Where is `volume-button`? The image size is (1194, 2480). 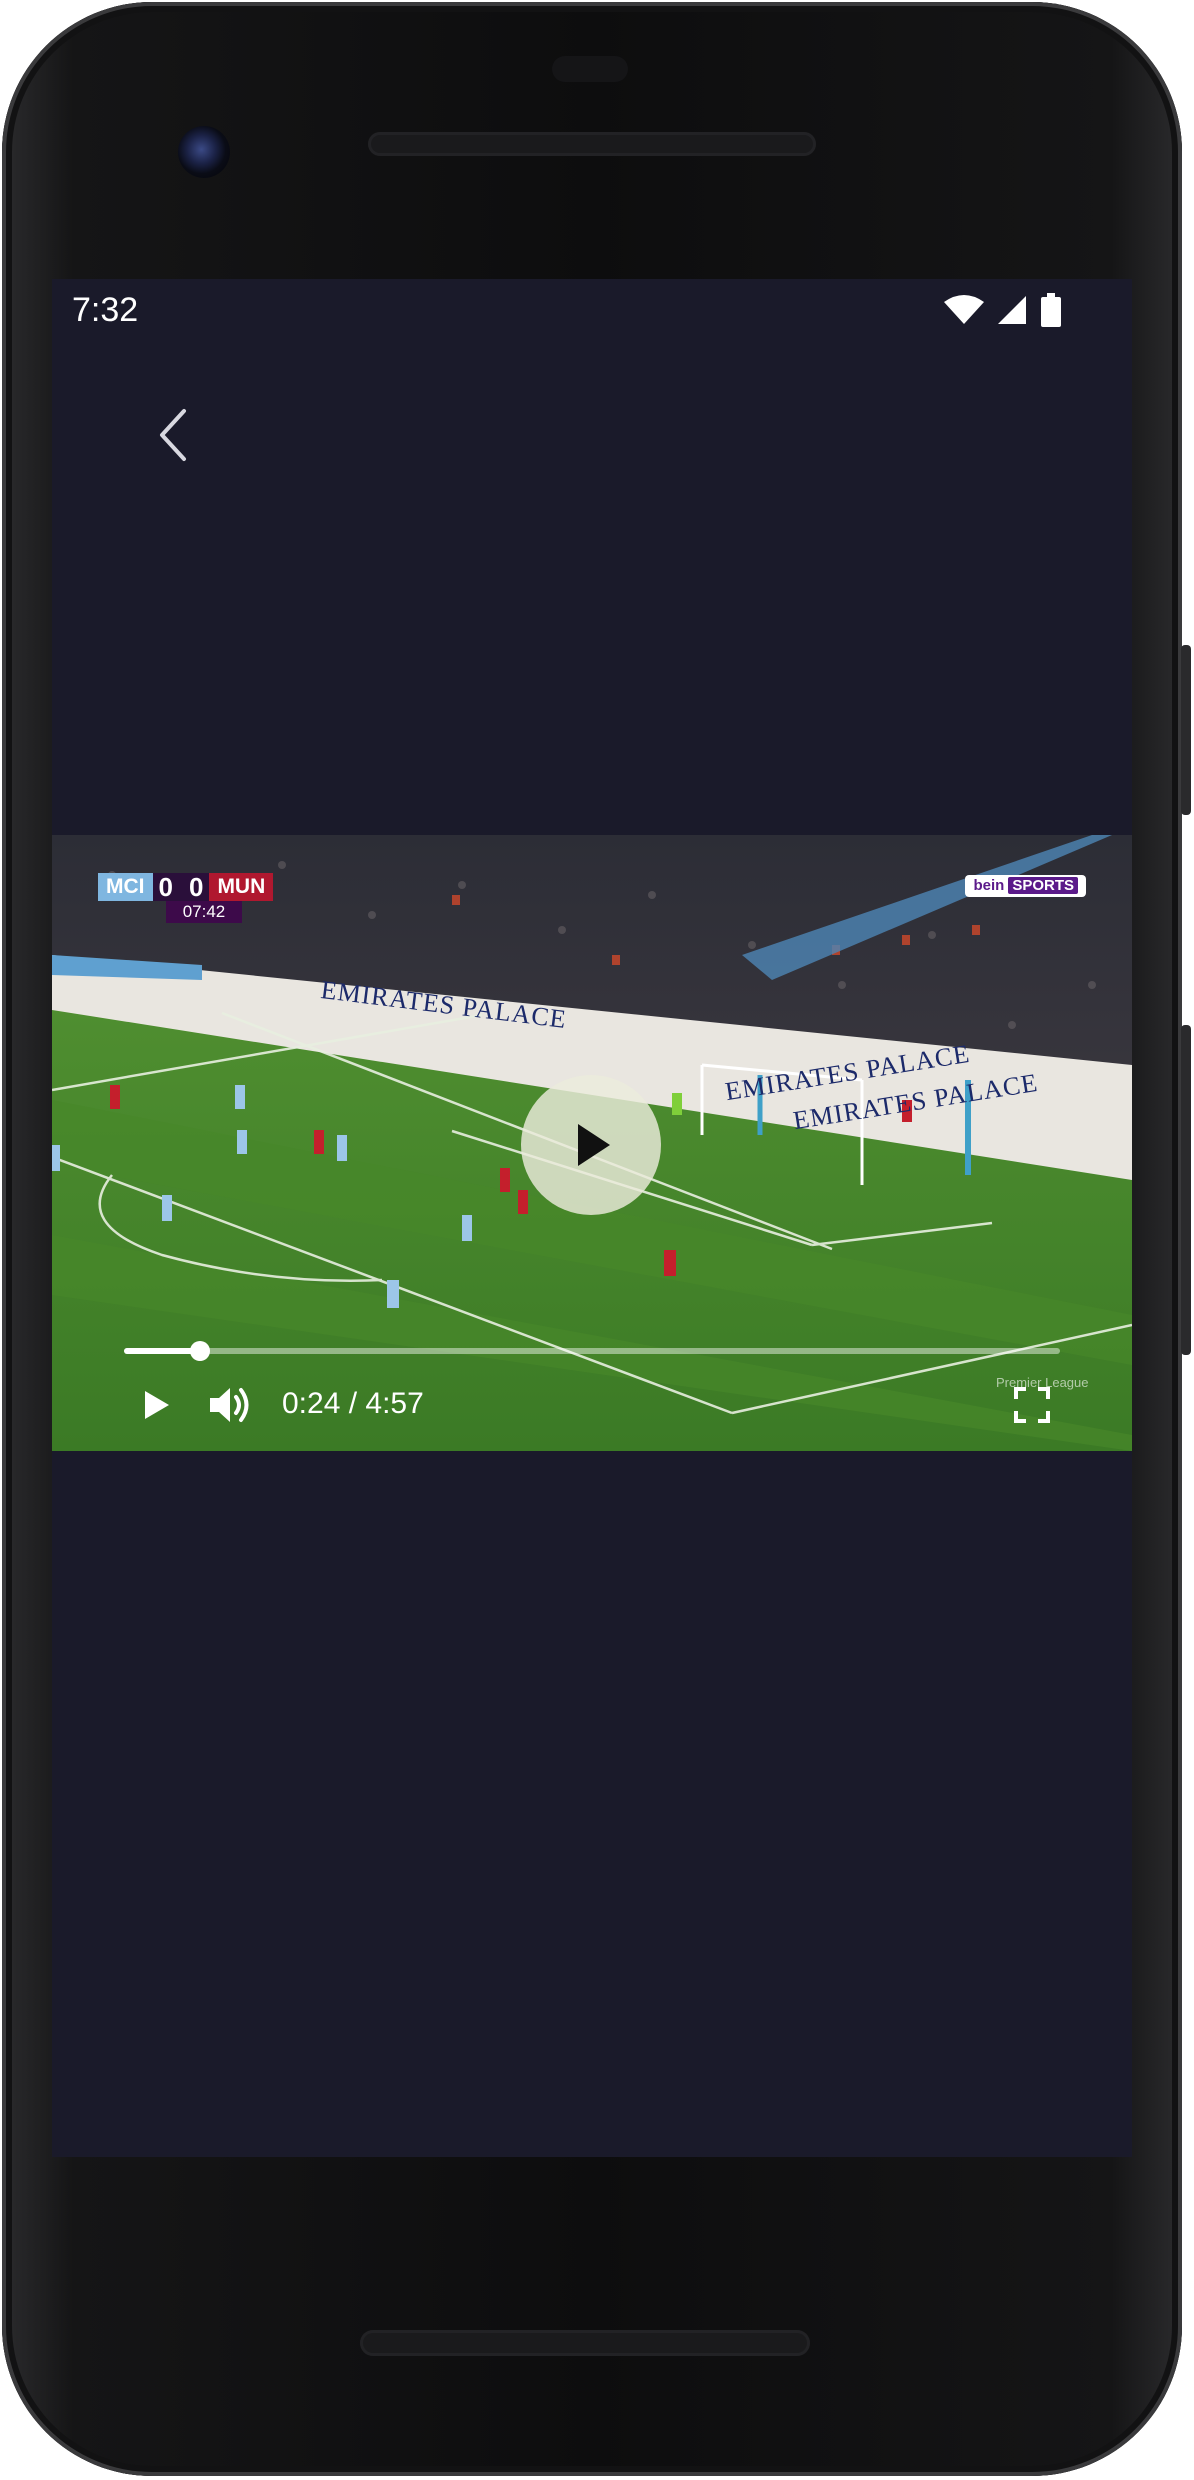 volume-button is located at coordinates (230, 1405).